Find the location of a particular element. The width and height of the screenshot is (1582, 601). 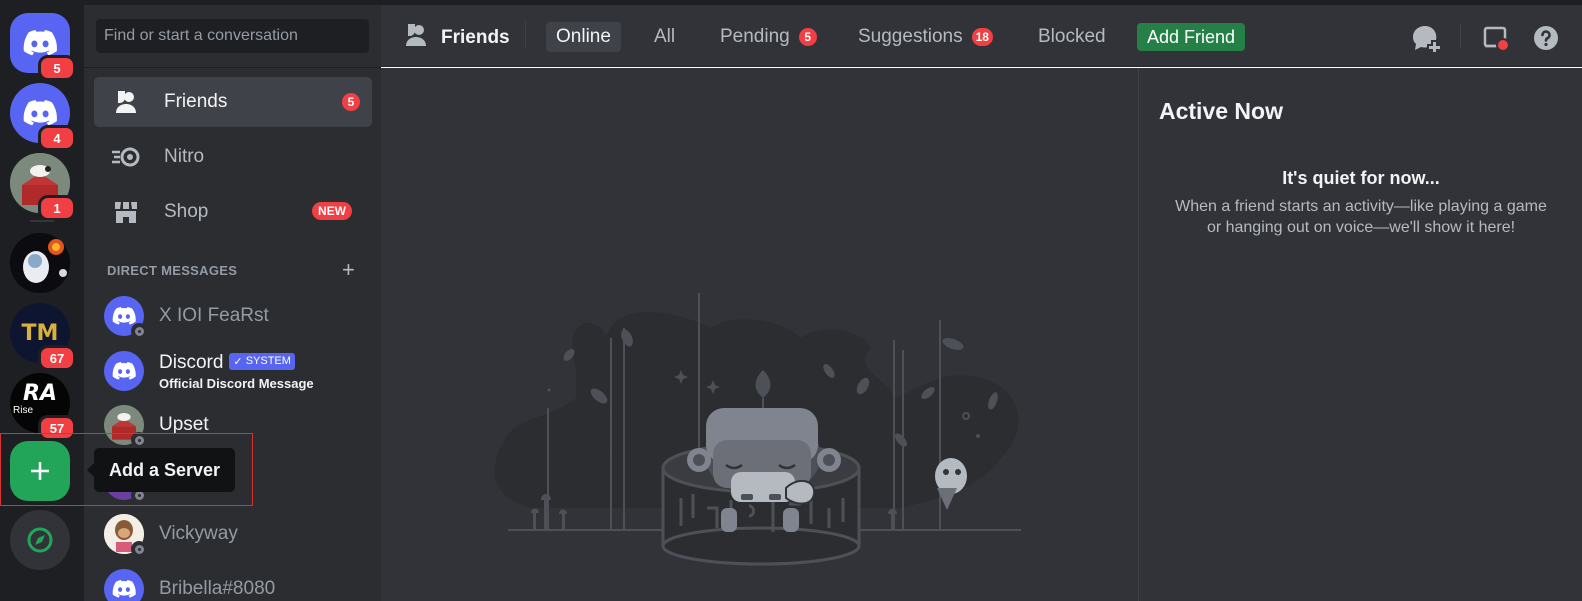

sidebar-item-friends: Friends 5 is located at coordinates (233, 102).